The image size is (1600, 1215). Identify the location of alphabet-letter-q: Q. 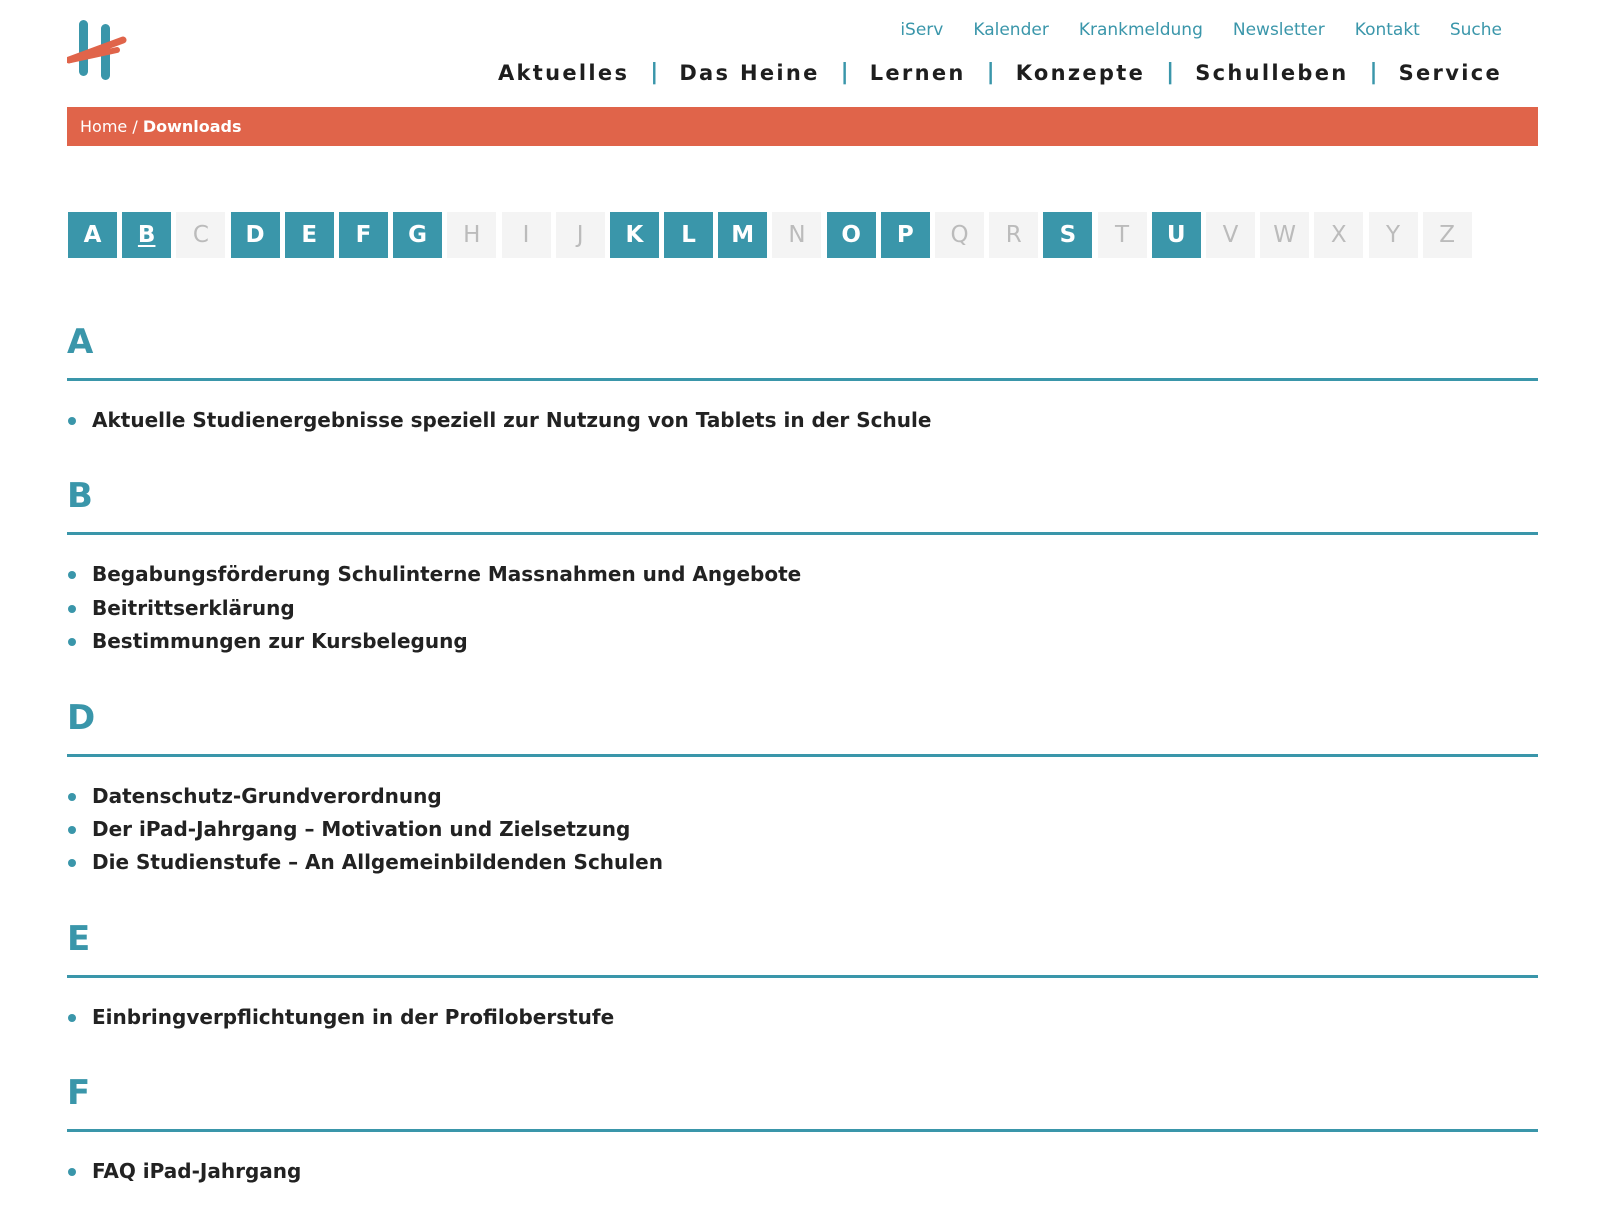
(959, 235).